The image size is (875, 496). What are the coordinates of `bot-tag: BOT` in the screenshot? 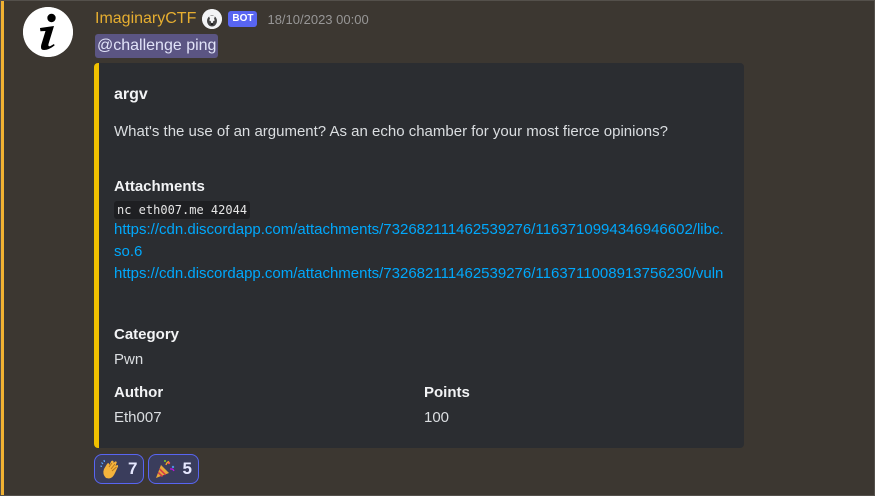 It's located at (243, 19).